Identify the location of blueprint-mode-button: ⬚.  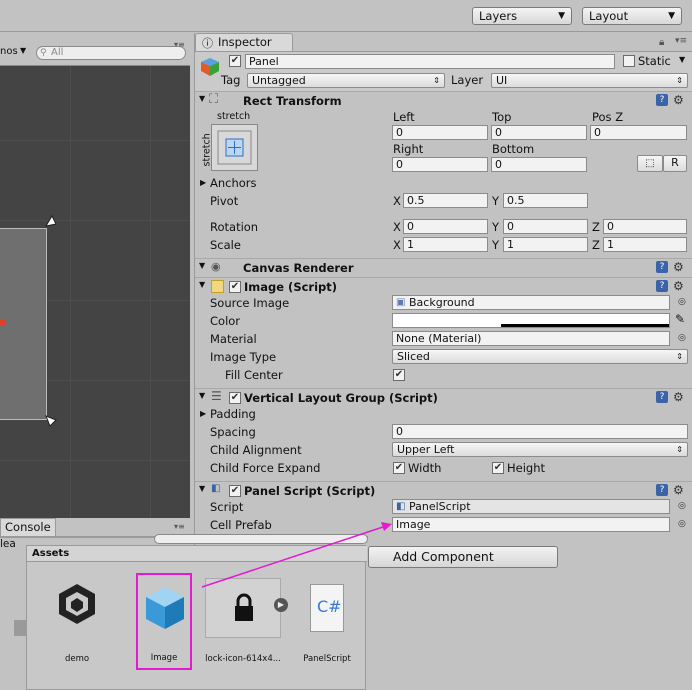
(650, 163).